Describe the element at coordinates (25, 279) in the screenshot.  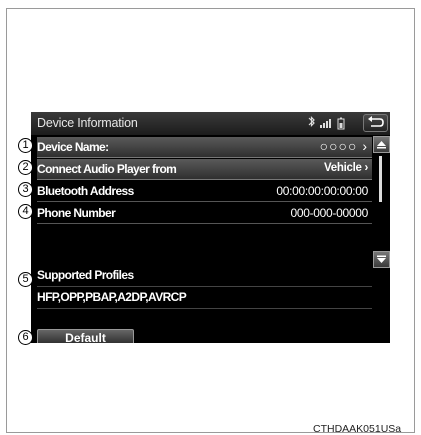
I see `callout-5: 5` at that location.